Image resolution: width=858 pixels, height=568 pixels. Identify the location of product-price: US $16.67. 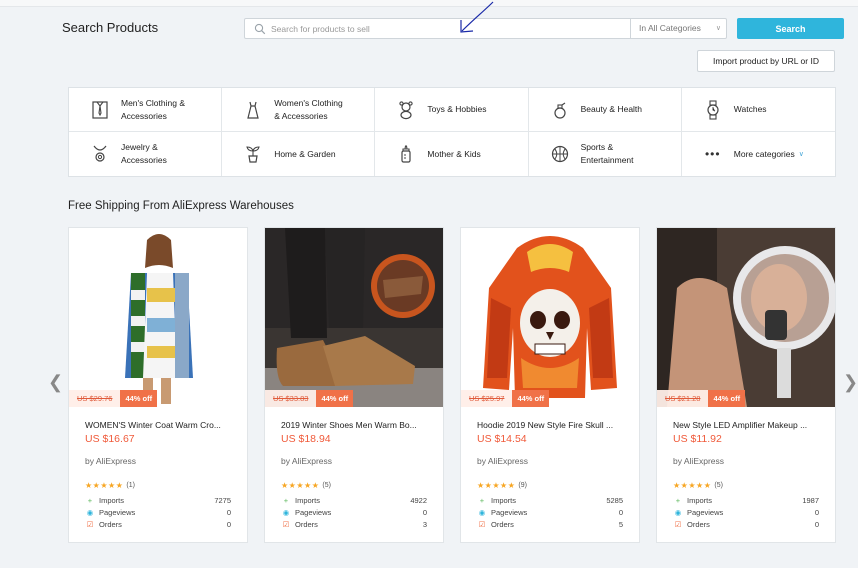
(110, 439).